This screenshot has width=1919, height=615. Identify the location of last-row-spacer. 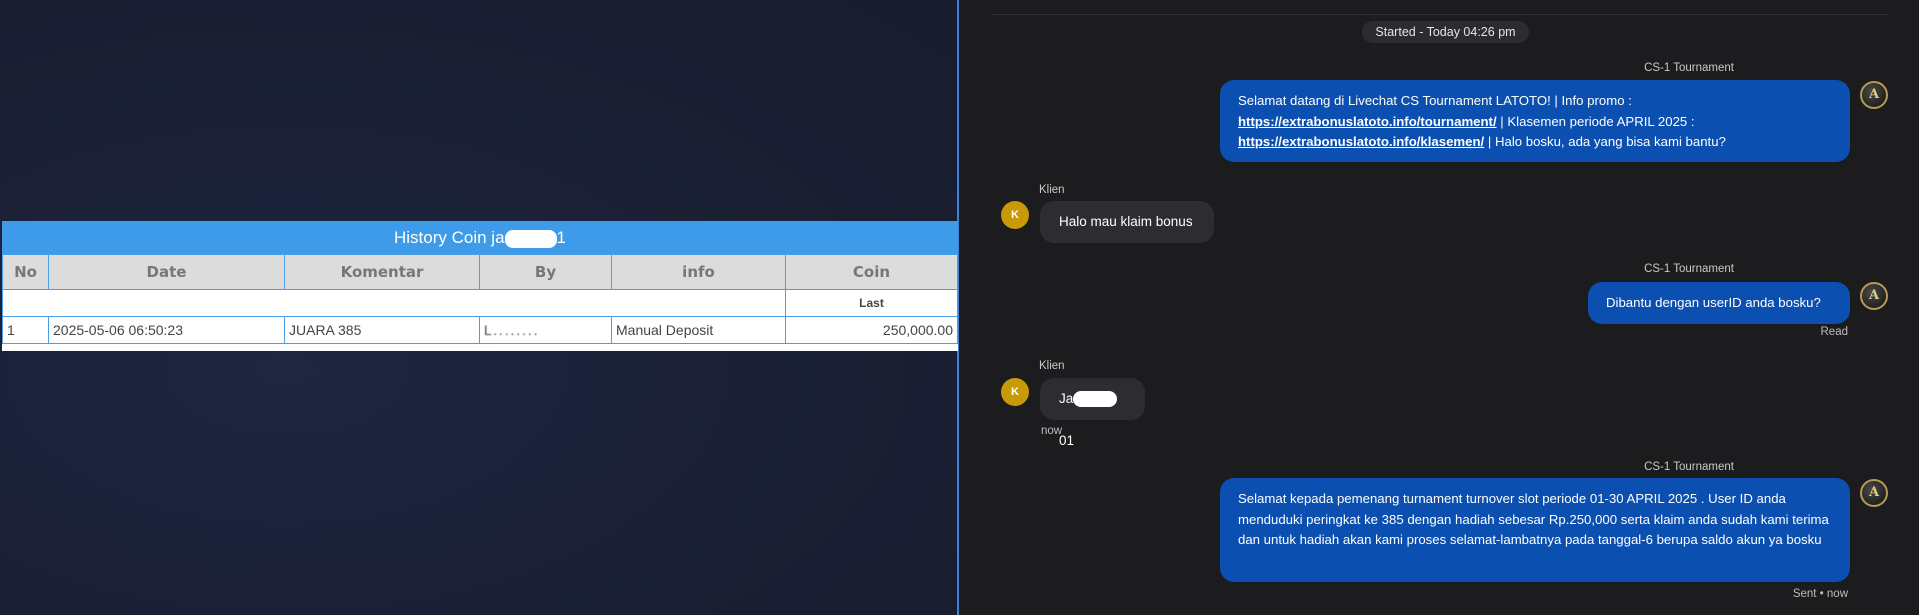
(394, 303).